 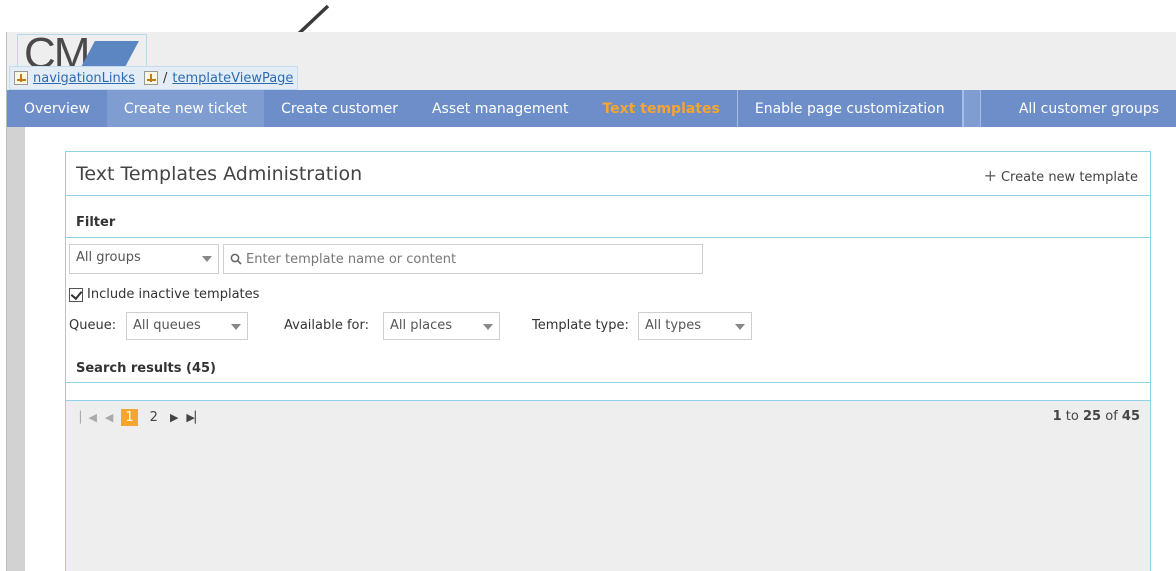 What do you see at coordinates (185, 108) in the screenshot?
I see `nav-item-create-new-ticket: Create new ticket` at bounding box center [185, 108].